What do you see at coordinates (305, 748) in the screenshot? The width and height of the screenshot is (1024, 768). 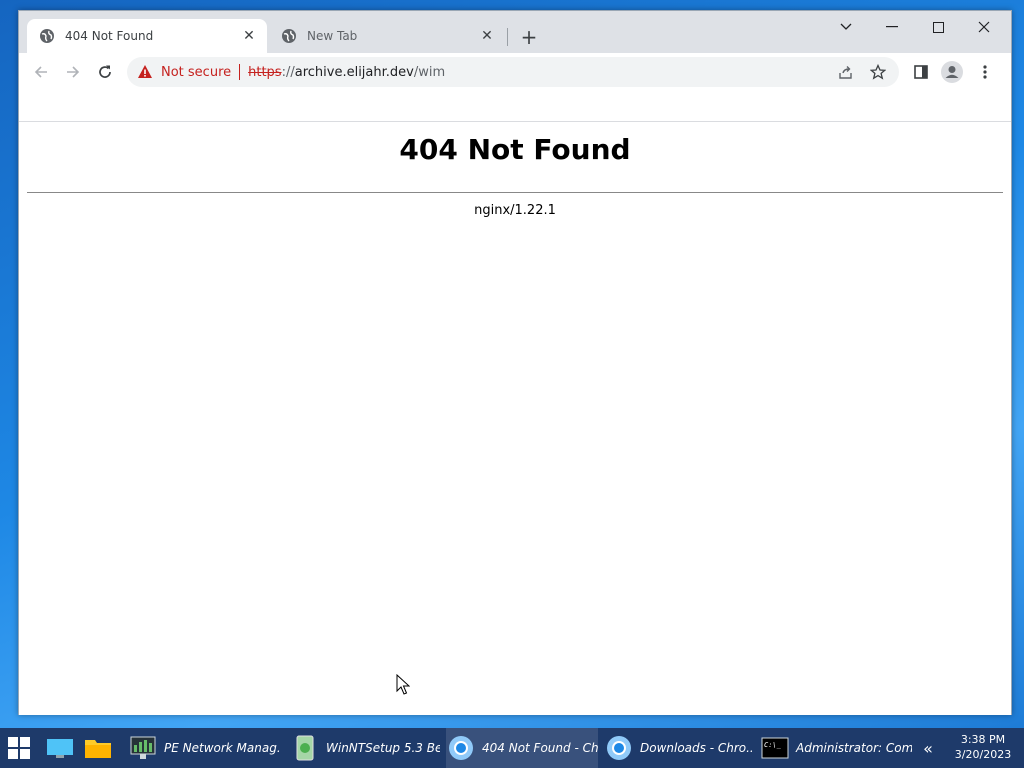 I see `winntsetup-icon` at bounding box center [305, 748].